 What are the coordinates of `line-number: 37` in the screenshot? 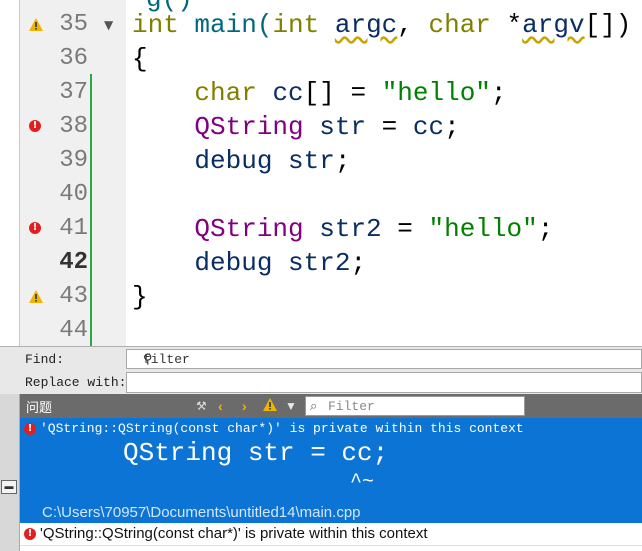 It's located at (73, 92).